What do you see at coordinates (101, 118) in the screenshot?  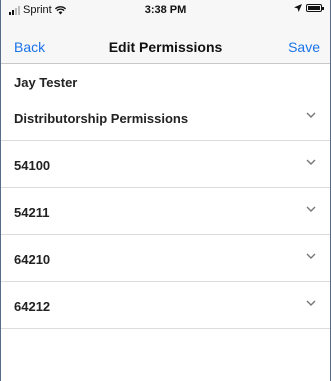 I see `section-label: Distributorship Permissions` at bounding box center [101, 118].